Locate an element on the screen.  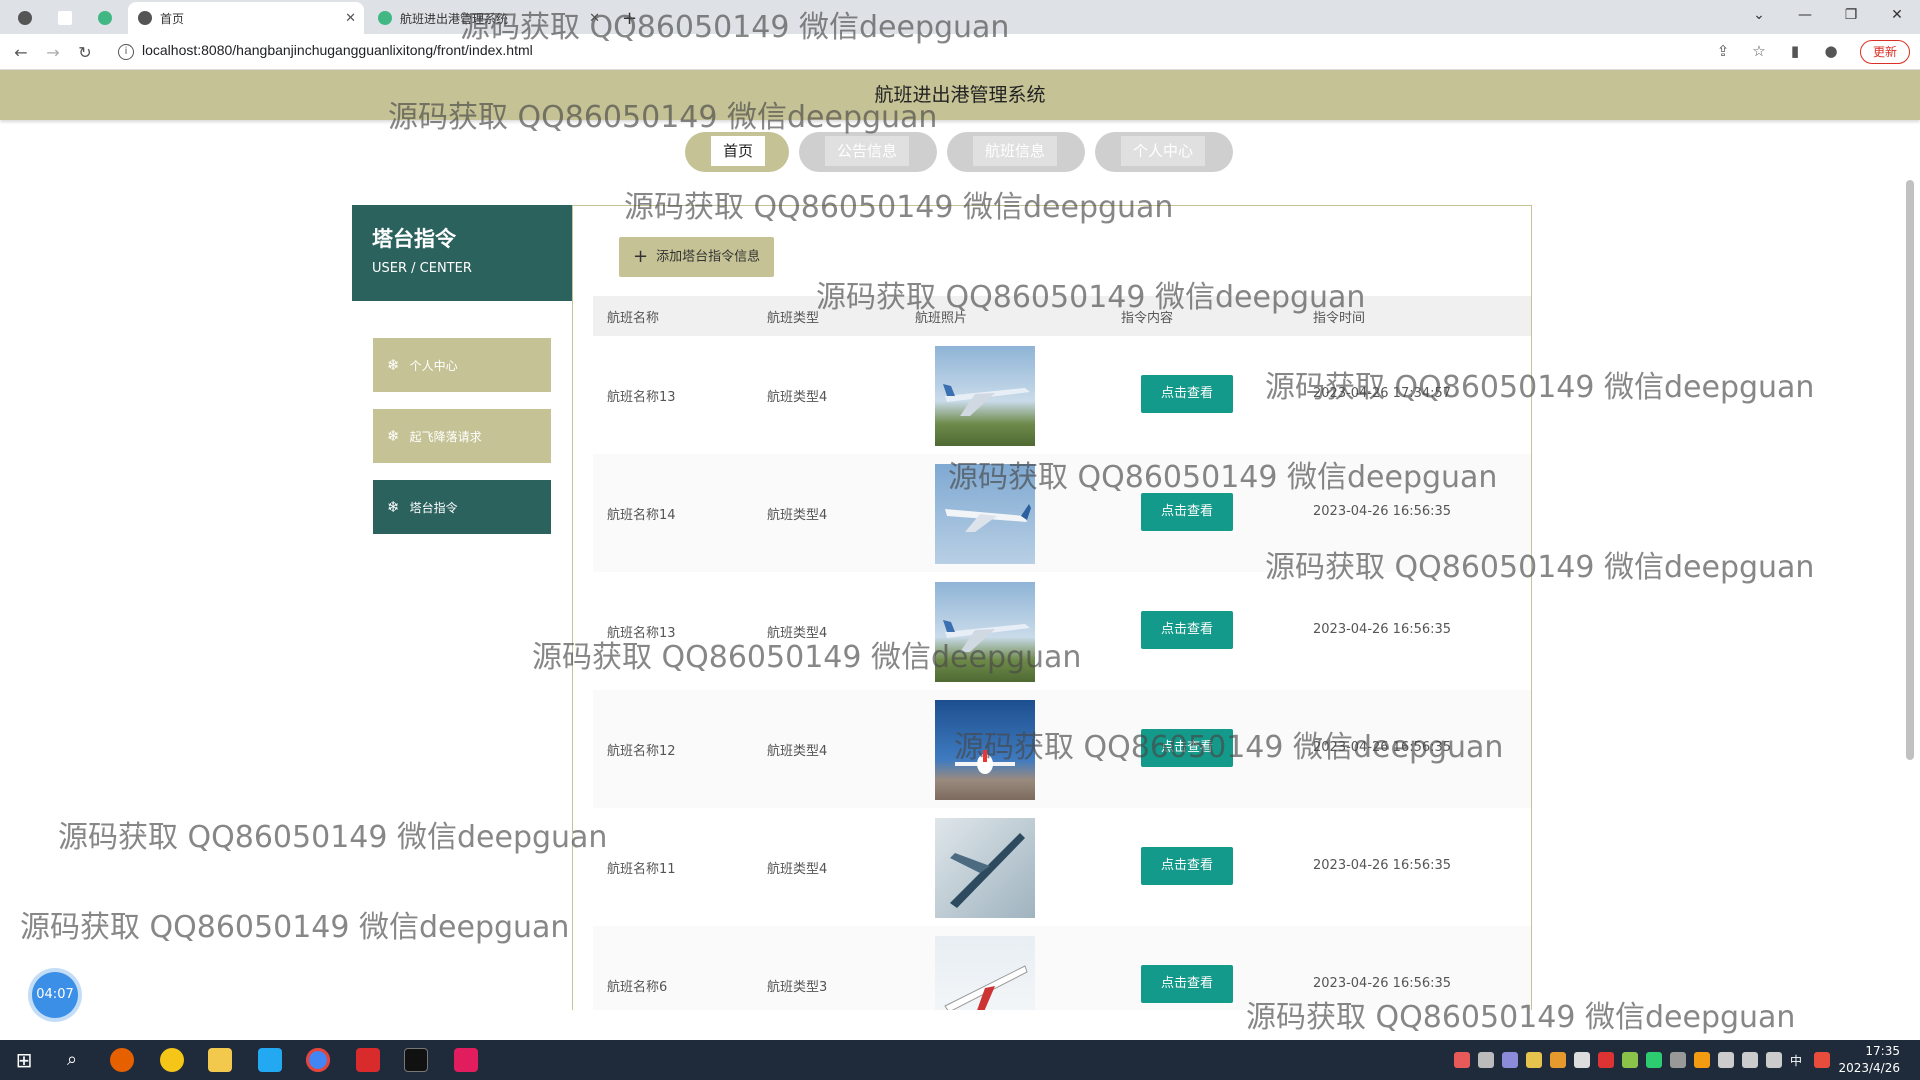
clock-time: 17:35 is located at coordinates (1882, 1051).